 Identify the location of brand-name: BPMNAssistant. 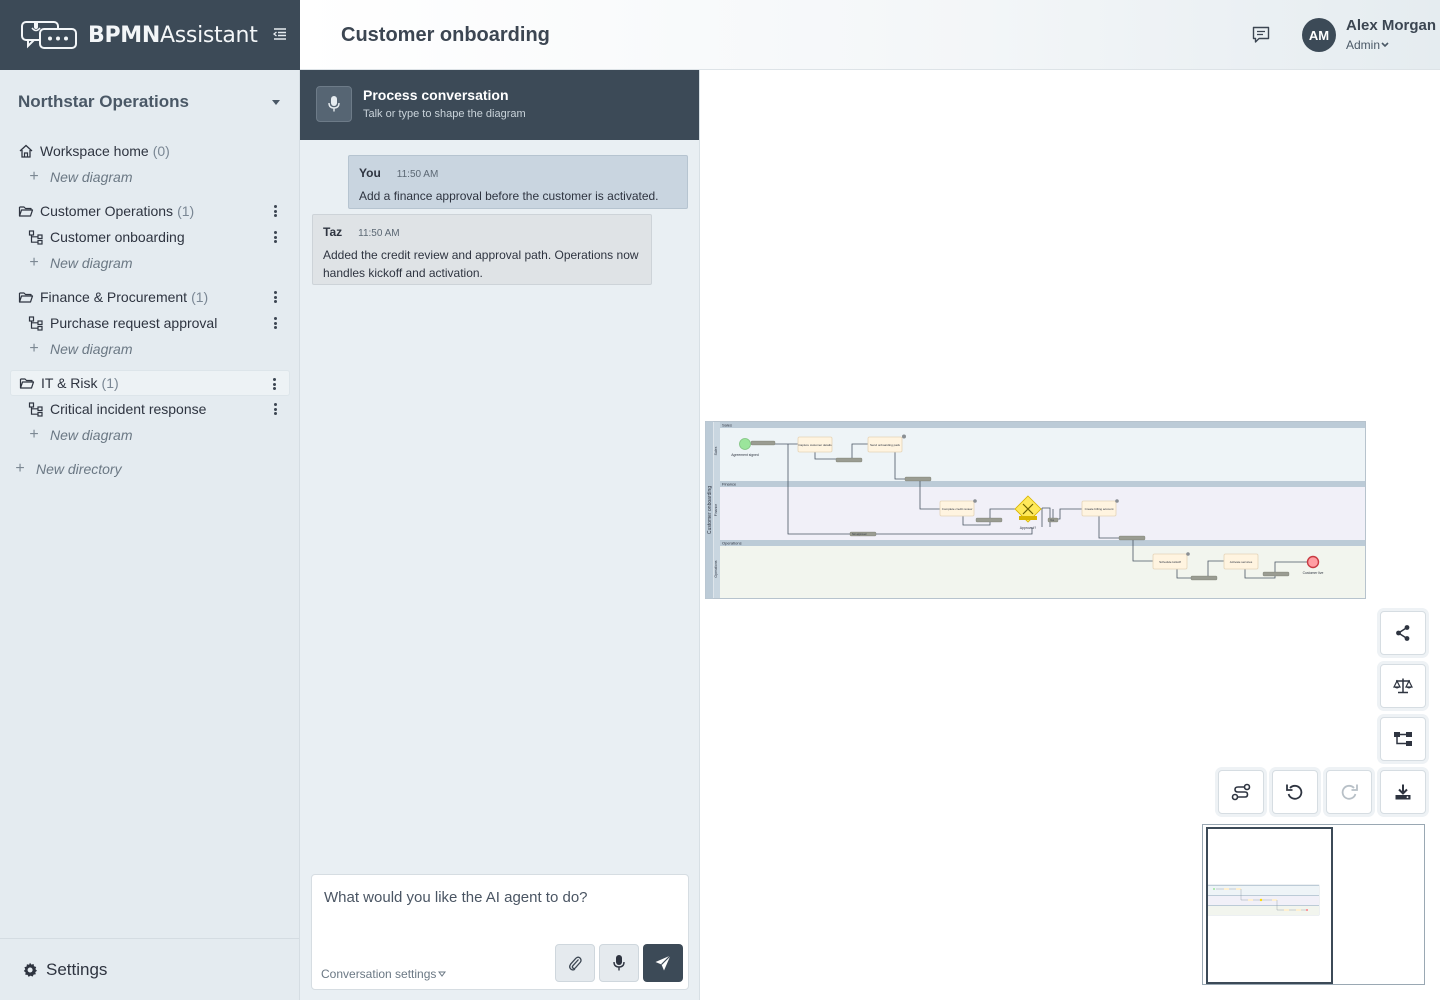
(173, 35).